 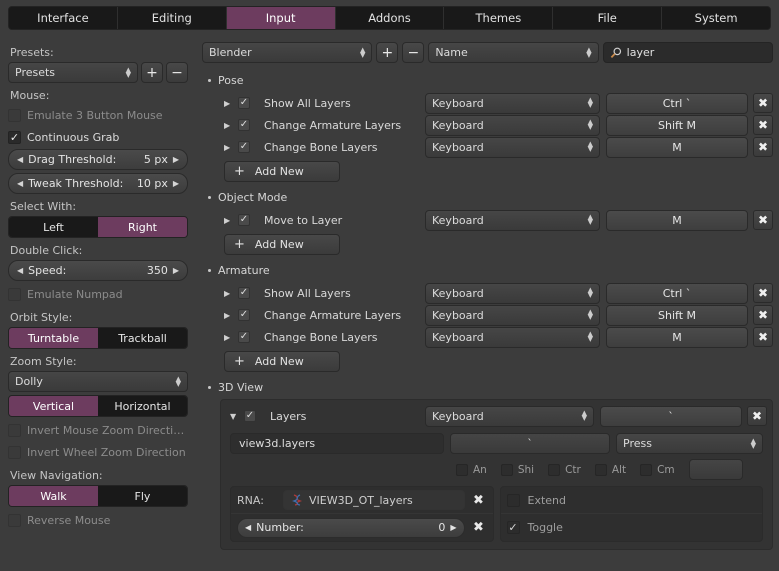 What do you see at coordinates (152, 72) in the screenshot?
I see `add-preset-button: +` at bounding box center [152, 72].